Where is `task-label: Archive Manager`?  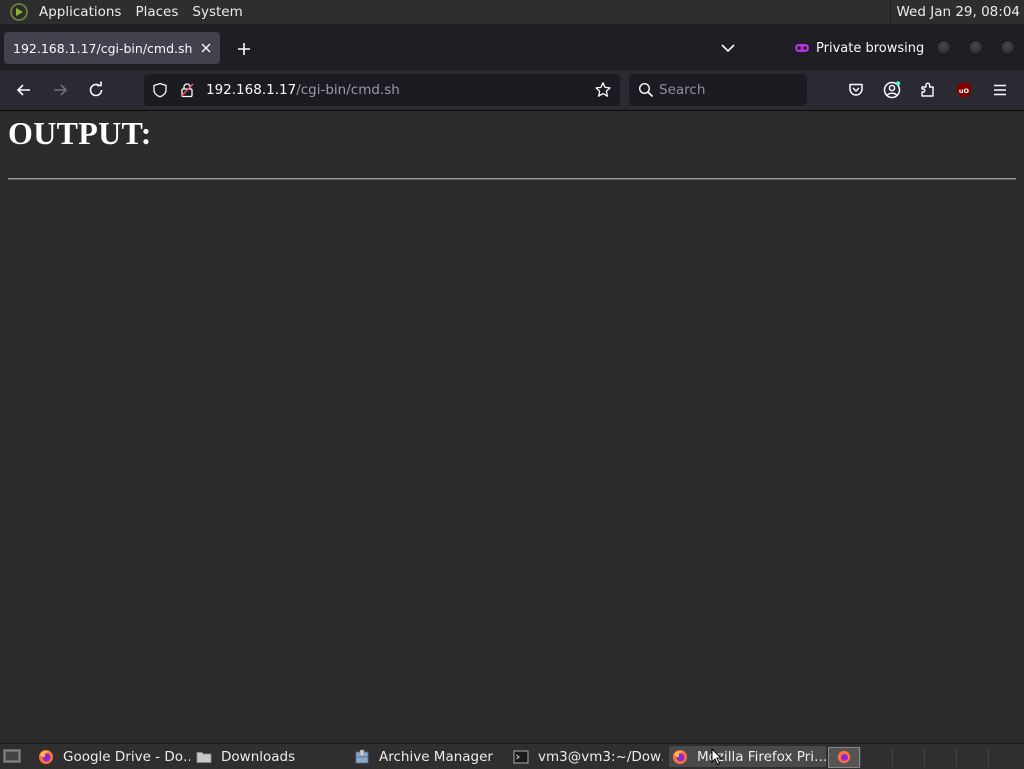 task-label: Archive Manager is located at coordinates (436, 756).